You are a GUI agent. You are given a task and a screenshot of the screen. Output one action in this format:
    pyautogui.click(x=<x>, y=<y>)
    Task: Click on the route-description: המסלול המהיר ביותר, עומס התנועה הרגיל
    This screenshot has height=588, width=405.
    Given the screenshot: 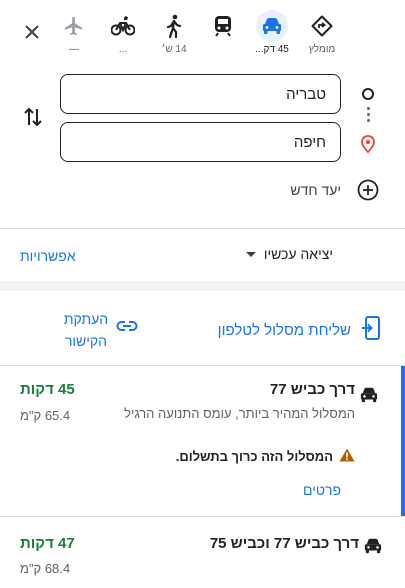 What is the action you would take?
    pyautogui.click(x=239, y=413)
    